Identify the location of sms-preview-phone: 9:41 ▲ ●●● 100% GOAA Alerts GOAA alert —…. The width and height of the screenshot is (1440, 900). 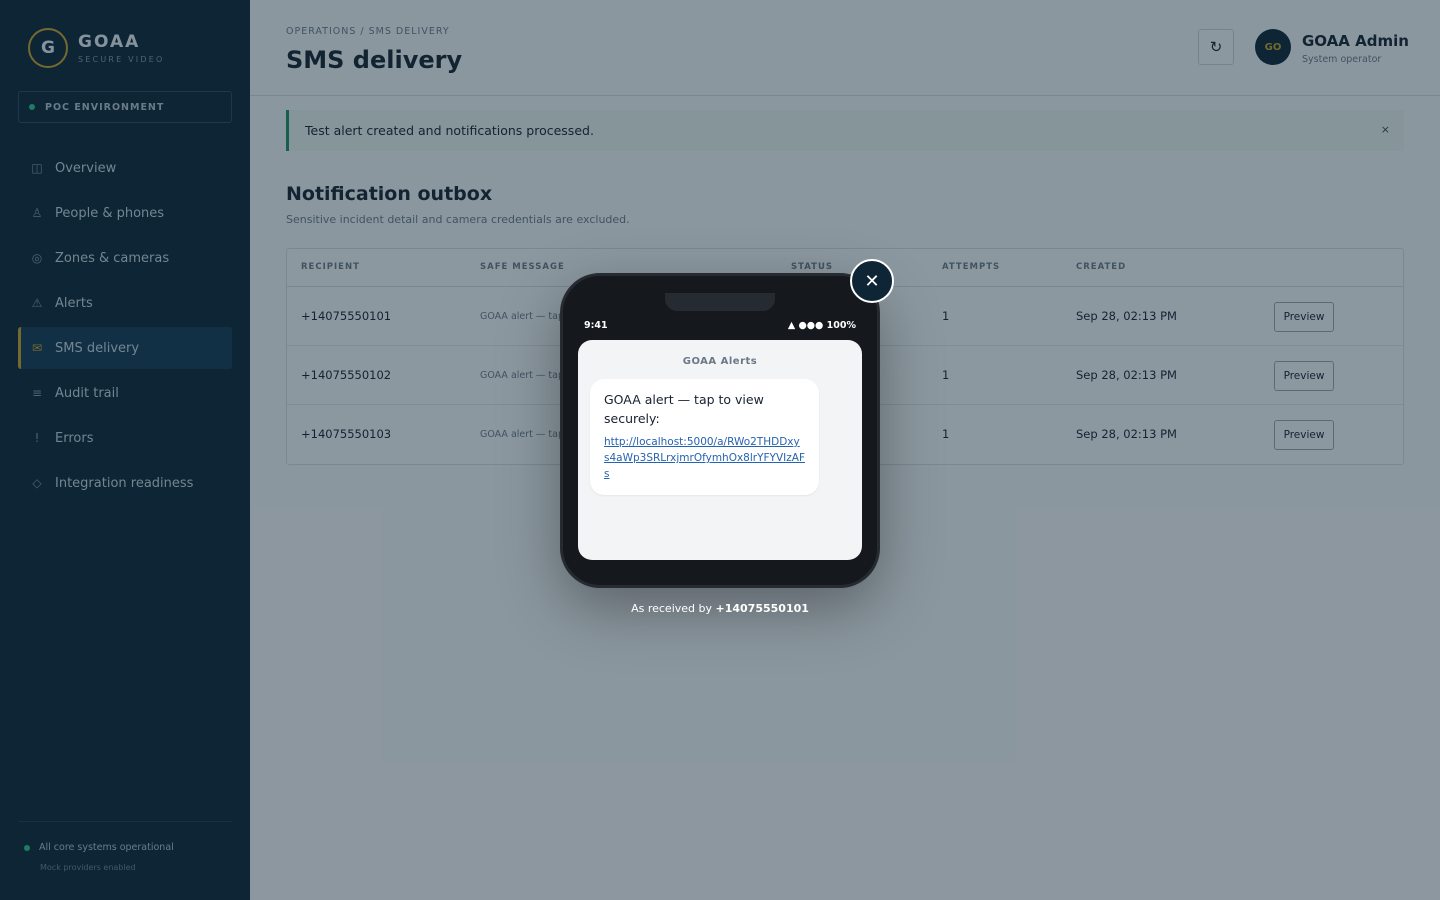
(720, 430).